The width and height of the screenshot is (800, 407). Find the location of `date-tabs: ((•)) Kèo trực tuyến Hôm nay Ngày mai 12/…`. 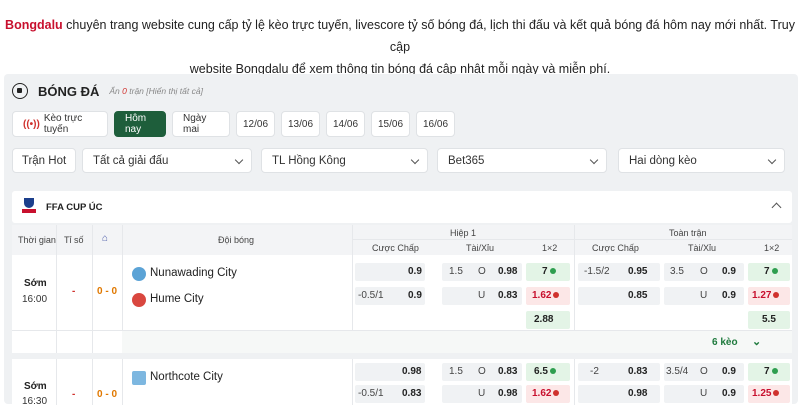

date-tabs: ((•)) Kèo trực tuyến Hôm nay Ngày mai 12/… is located at coordinates (233, 124).